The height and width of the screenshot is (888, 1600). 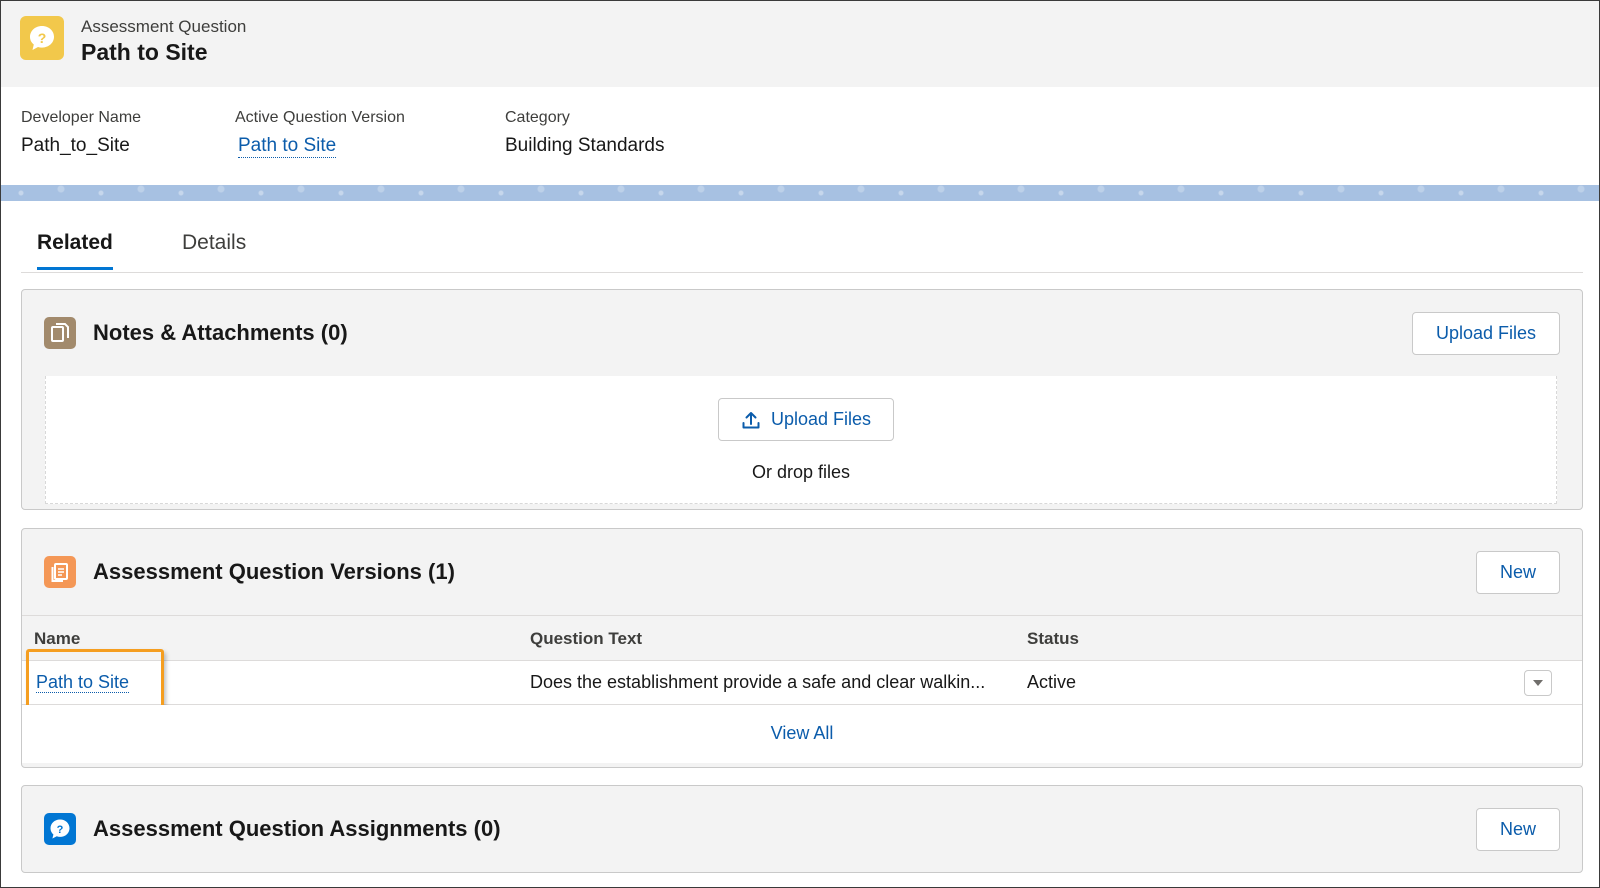 I want to click on question-bubble-icon: ?, so click(x=42, y=38).